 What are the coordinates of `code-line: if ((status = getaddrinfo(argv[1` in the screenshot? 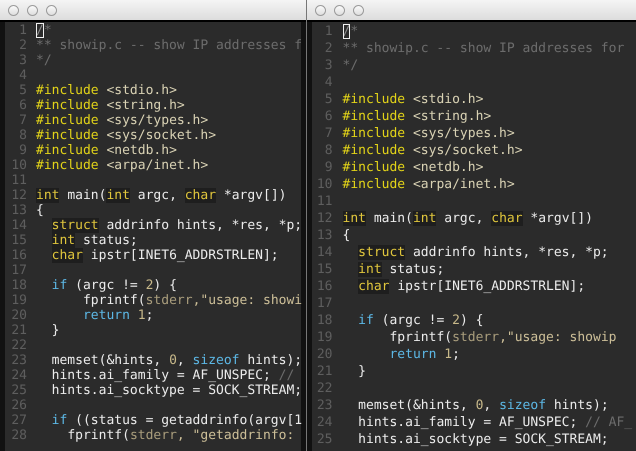 It's located at (176, 420).